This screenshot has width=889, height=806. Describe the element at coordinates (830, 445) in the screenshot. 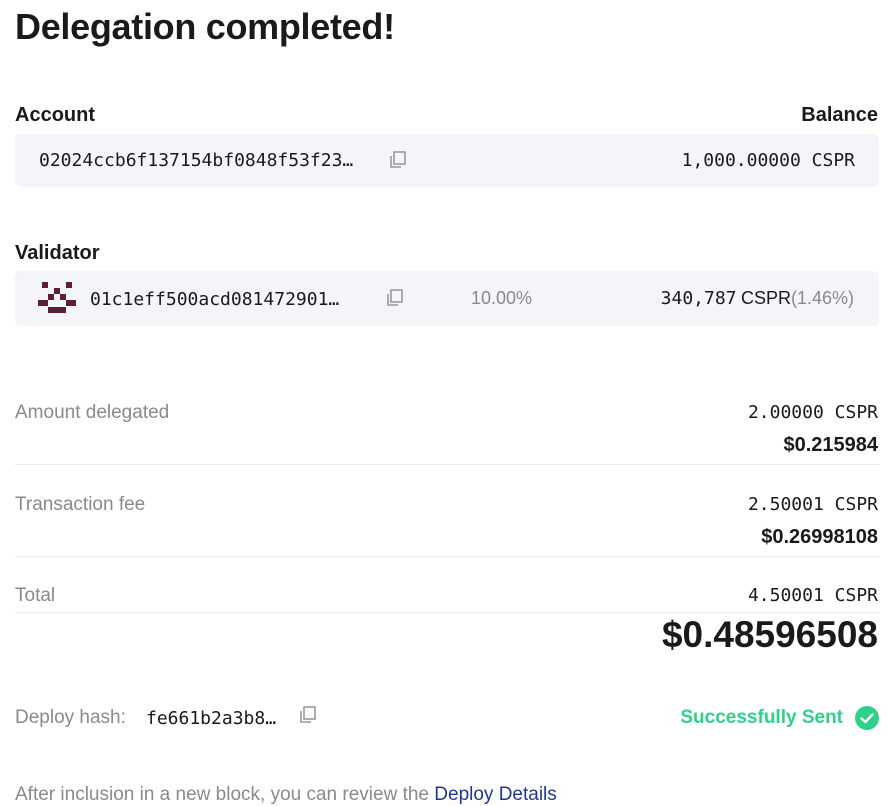

I see `amount-delegated-usd: $0.215984` at that location.